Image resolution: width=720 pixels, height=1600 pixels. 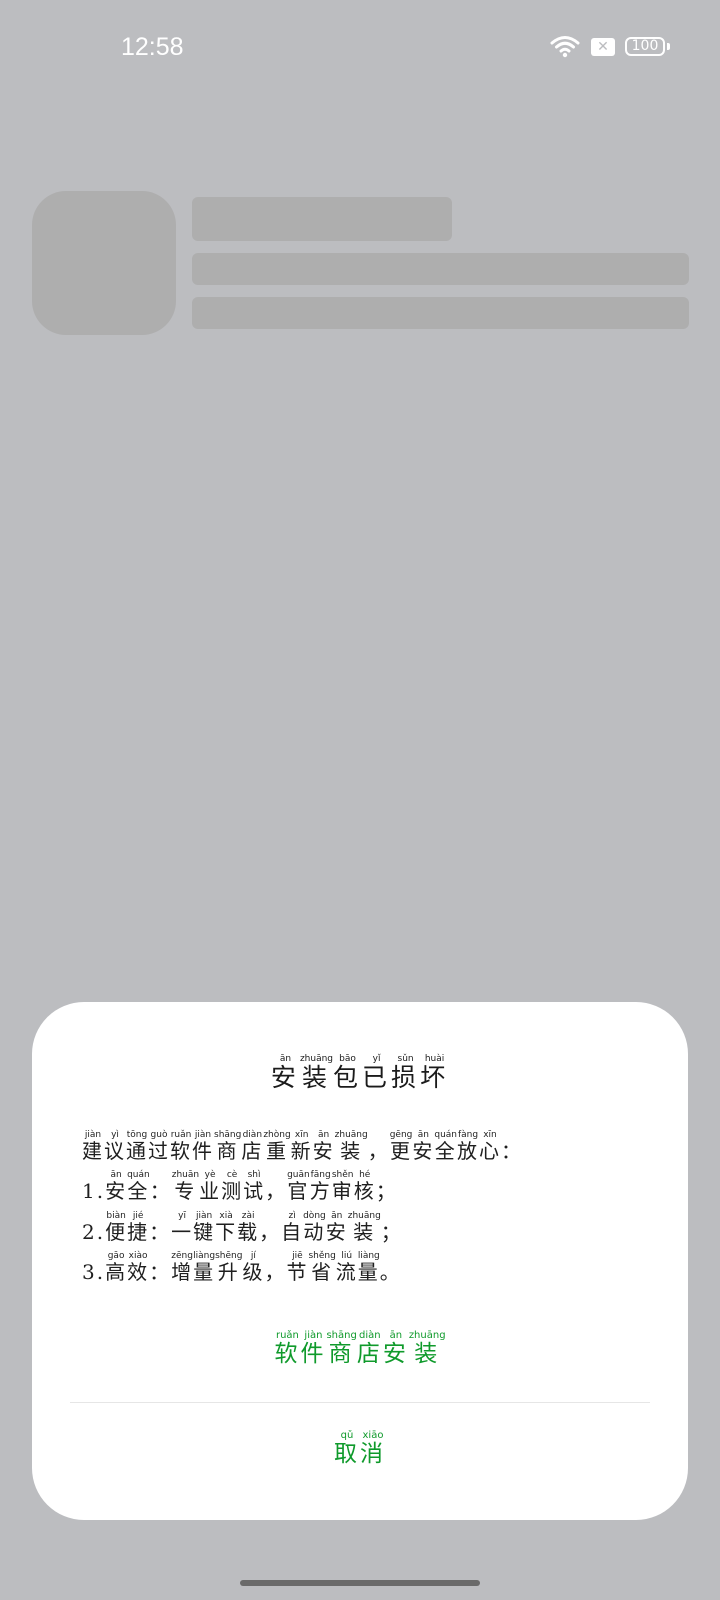 What do you see at coordinates (390, 1272) in the screenshot?
I see `pinyin-char: 。` at bounding box center [390, 1272].